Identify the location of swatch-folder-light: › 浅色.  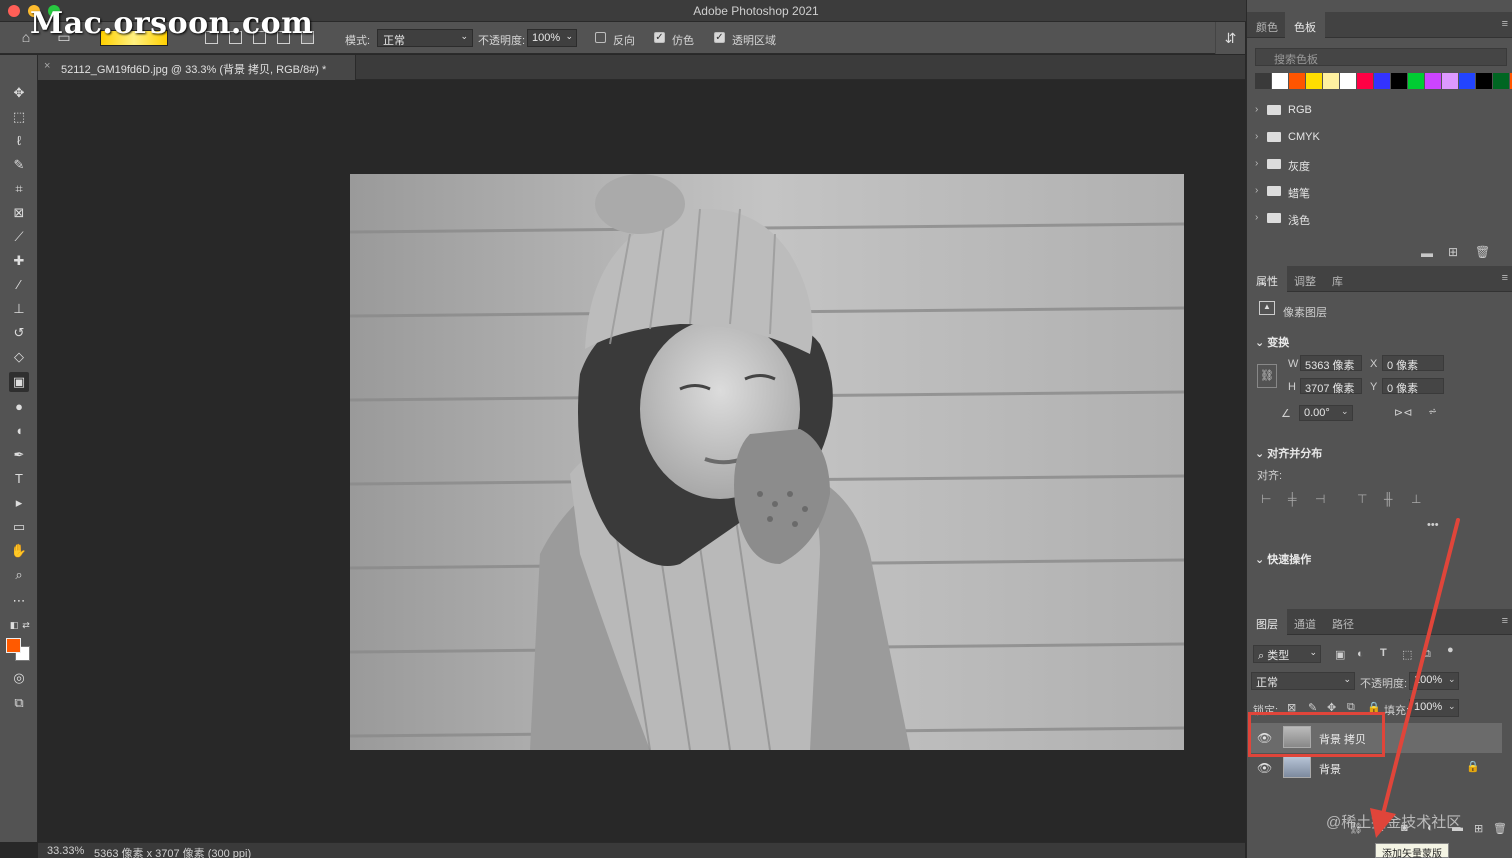
(1375, 219).